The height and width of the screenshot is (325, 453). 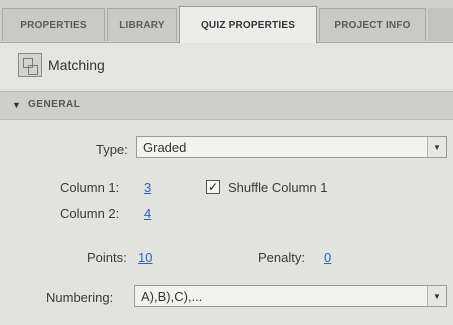 I want to click on panel-header: Matching, so click(x=226, y=66).